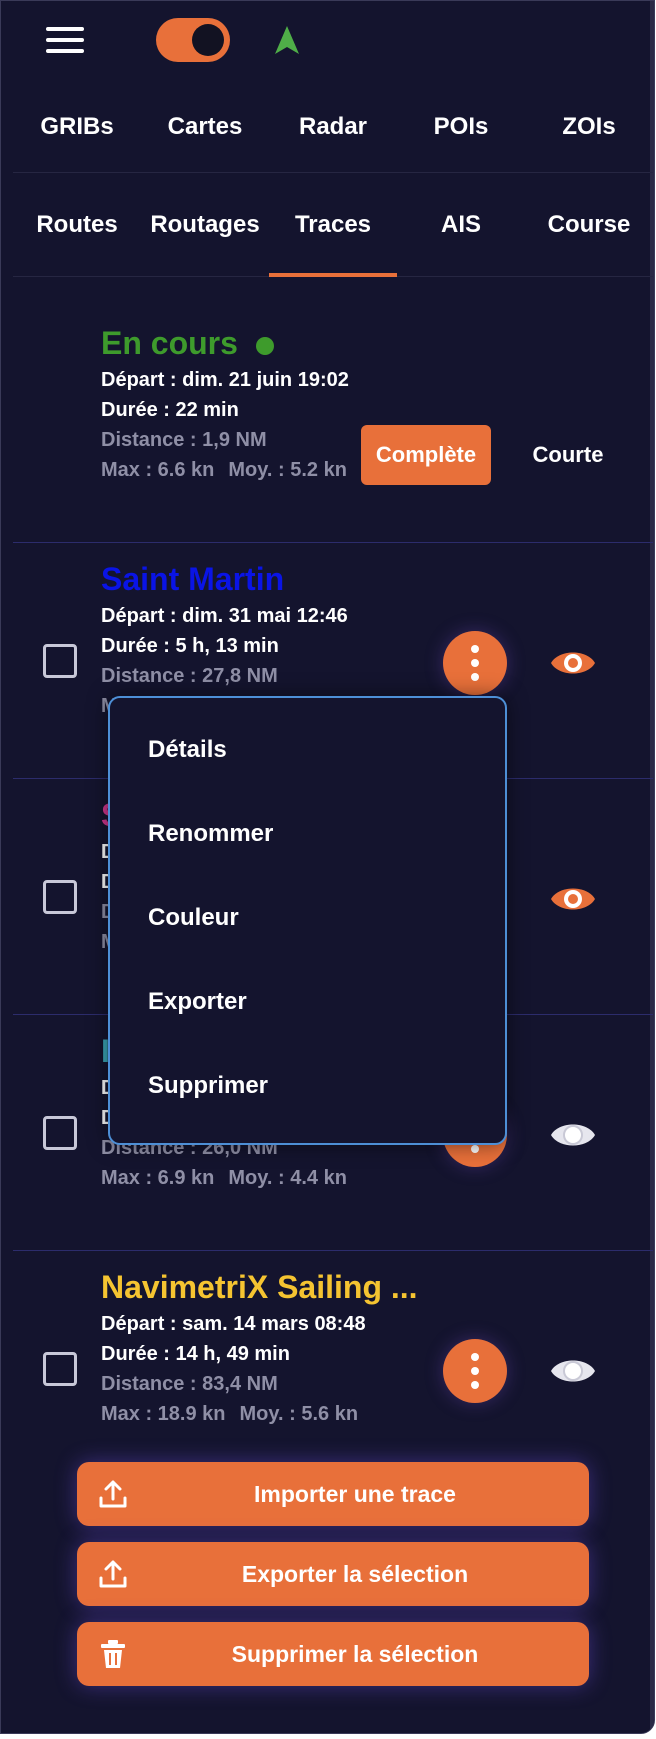 This screenshot has width=656, height=1739. Describe the element at coordinates (77, 224) in the screenshot. I see `tab-routes: Routes` at that location.